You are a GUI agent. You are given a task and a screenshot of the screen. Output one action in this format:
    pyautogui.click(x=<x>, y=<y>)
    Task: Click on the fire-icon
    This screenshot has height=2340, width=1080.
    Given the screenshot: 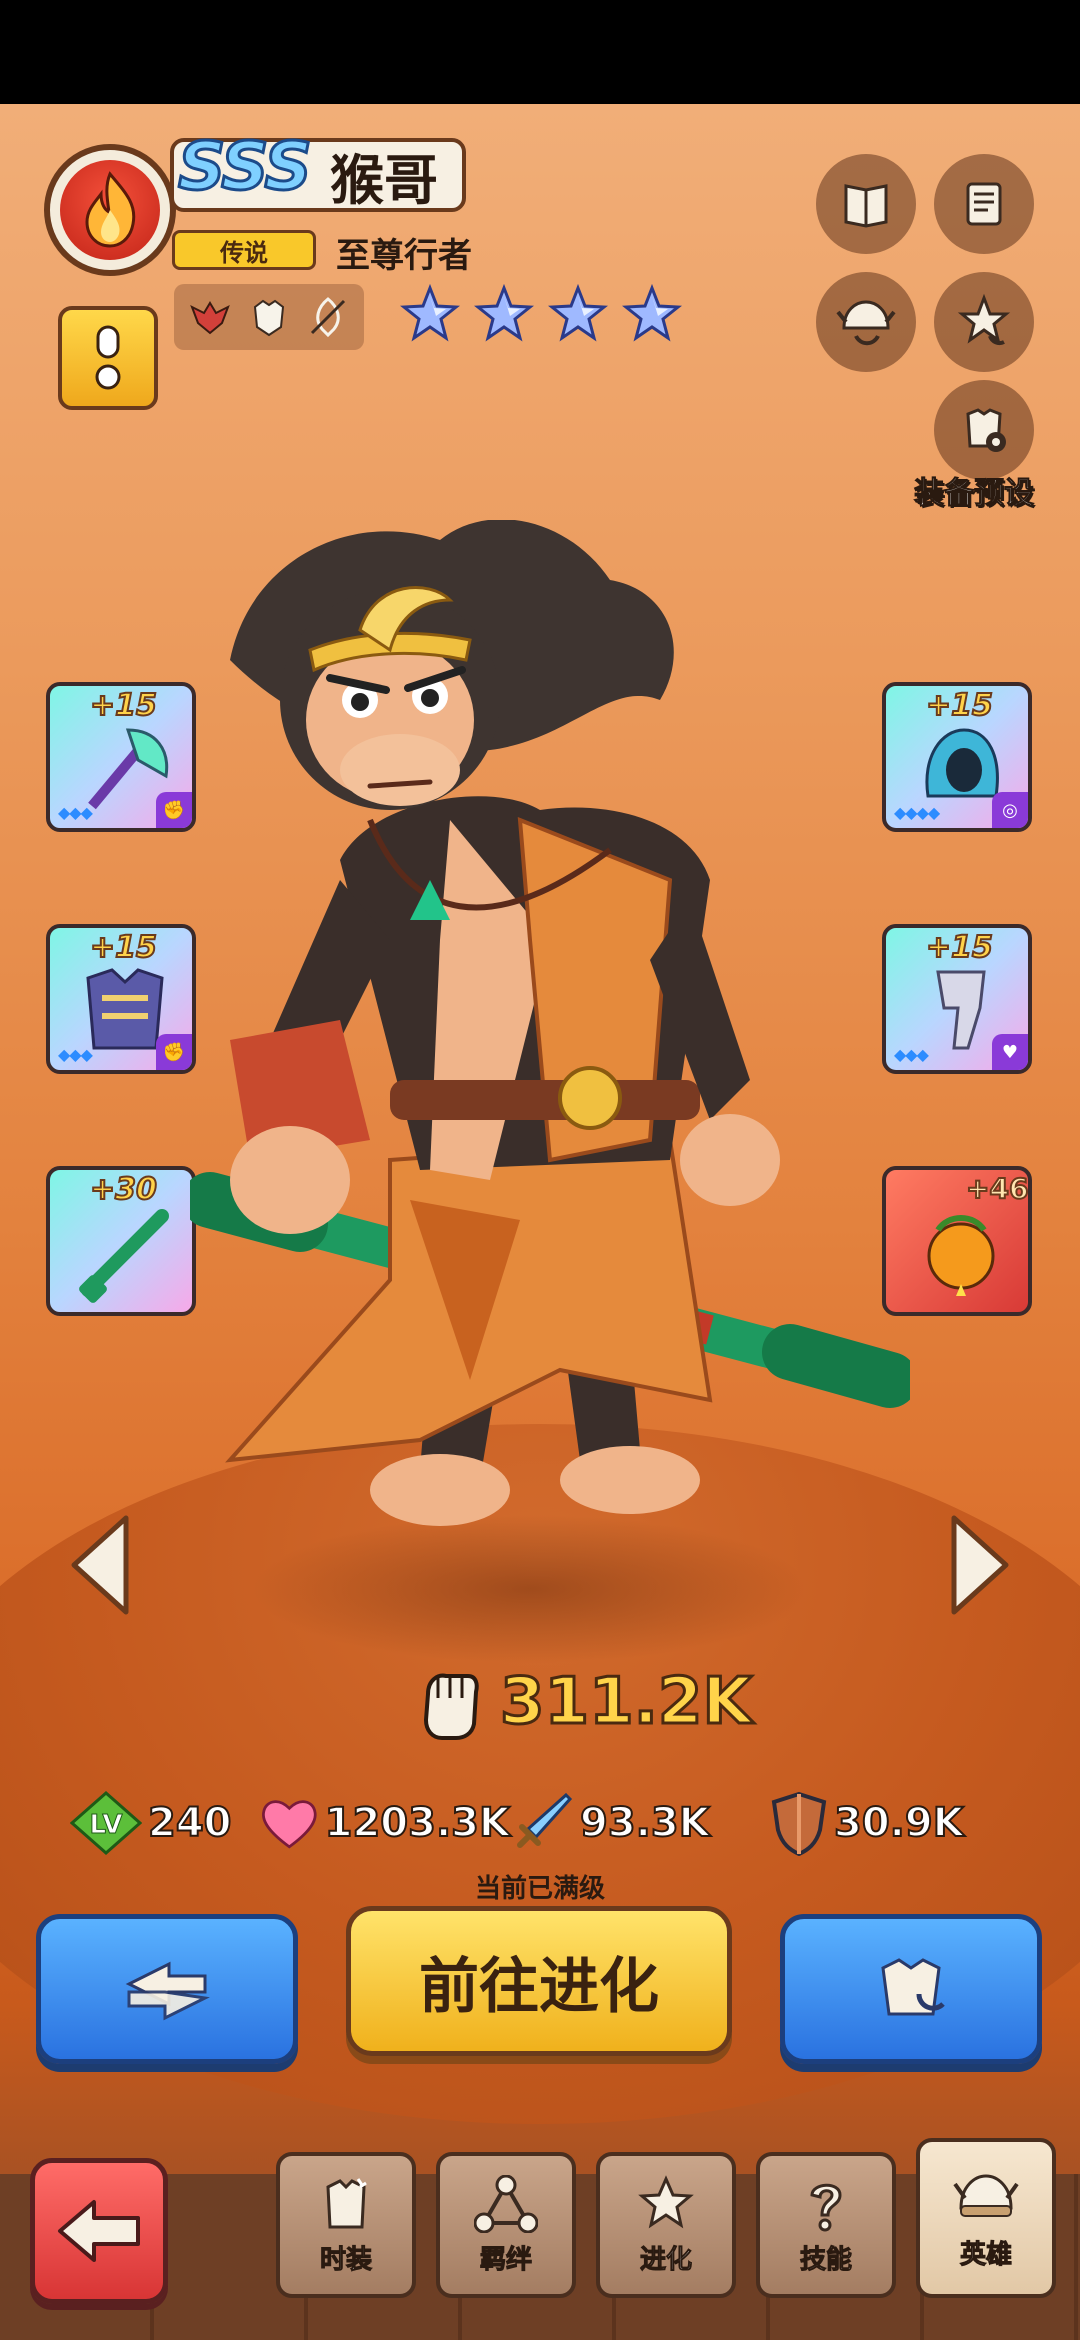 What is the action you would take?
    pyautogui.click(x=110, y=209)
    